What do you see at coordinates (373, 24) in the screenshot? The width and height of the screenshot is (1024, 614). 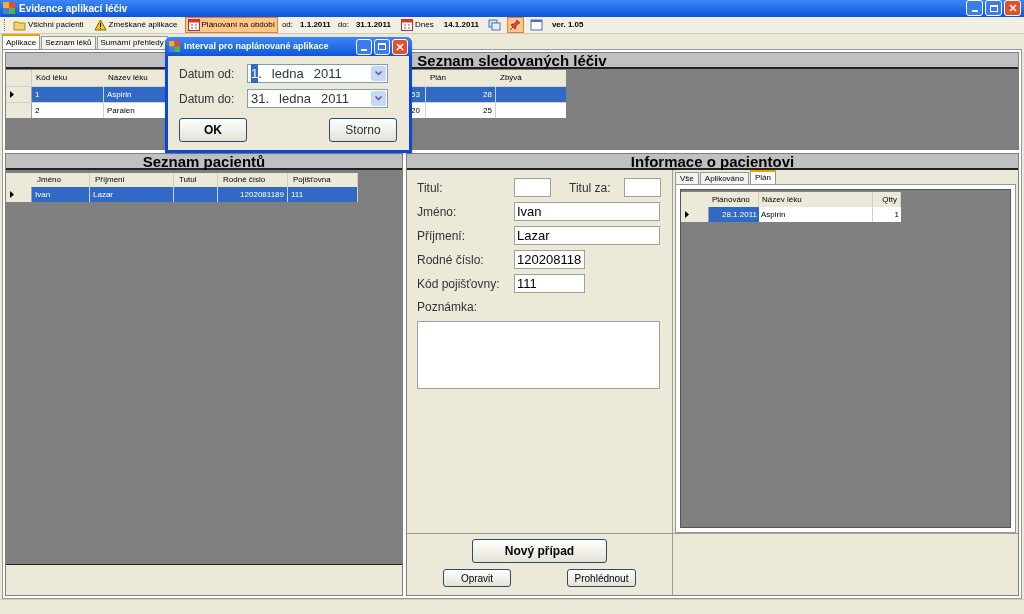 I see `toolbar-value: 31.1.2011` at bounding box center [373, 24].